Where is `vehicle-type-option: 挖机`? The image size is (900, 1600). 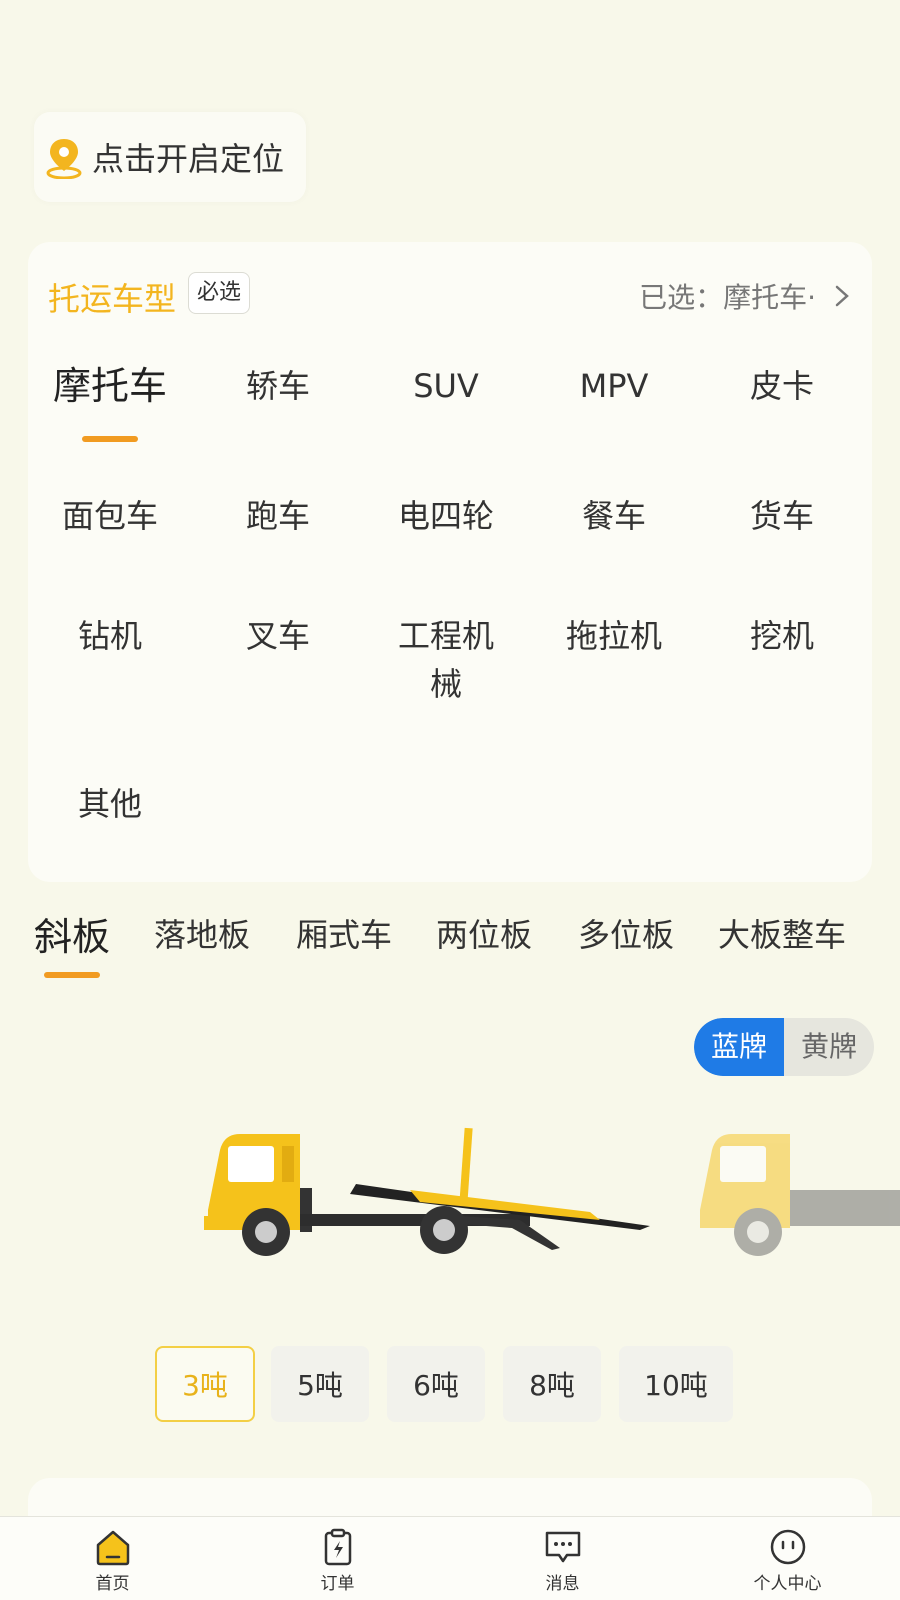 vehicle-type-option: 挖机 is located at coordinates (782, 636).